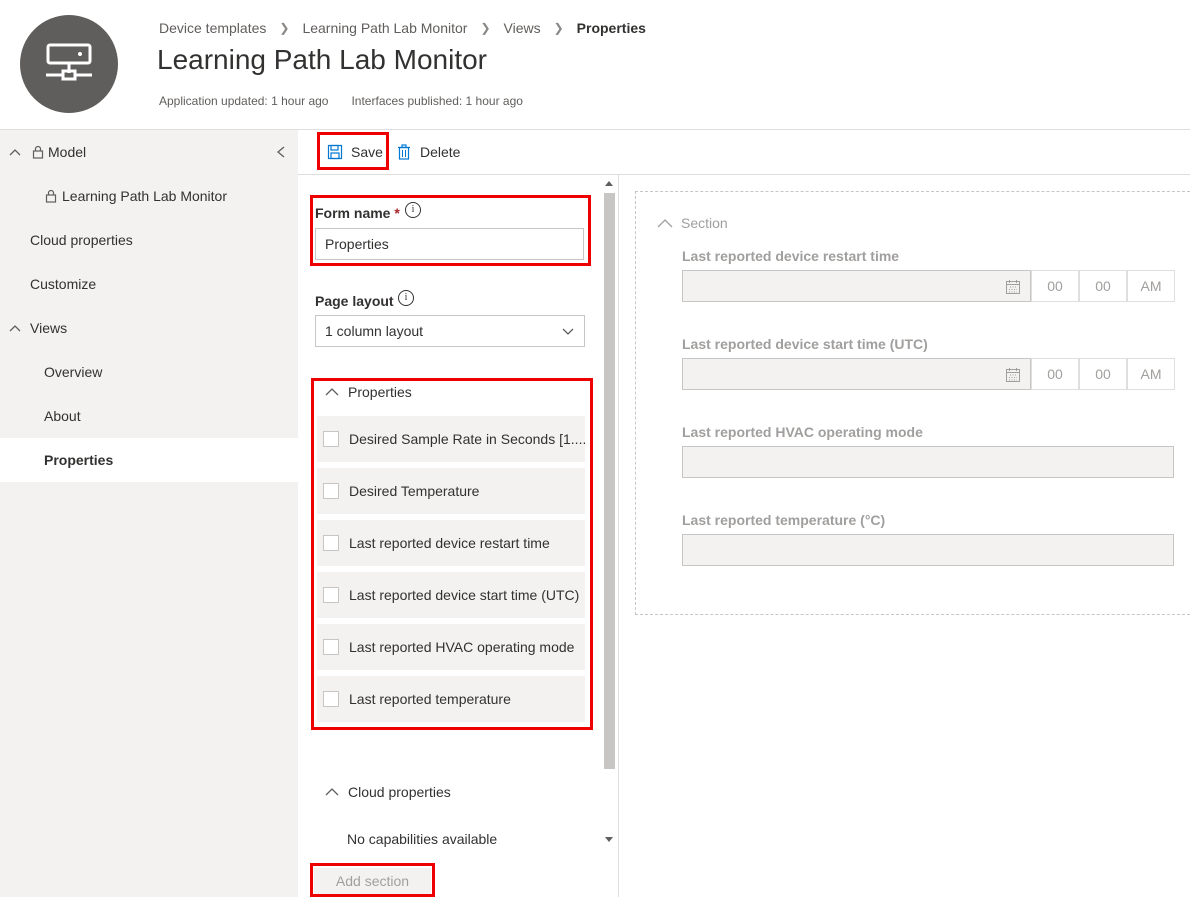 The width and height of the screenshot is (1190, 897). What do you see at coordinates (144, 196) in the screenshot?
I see `sidebar-item-label: Learning Path Lab Monitor` at bounding box center [144, 196].